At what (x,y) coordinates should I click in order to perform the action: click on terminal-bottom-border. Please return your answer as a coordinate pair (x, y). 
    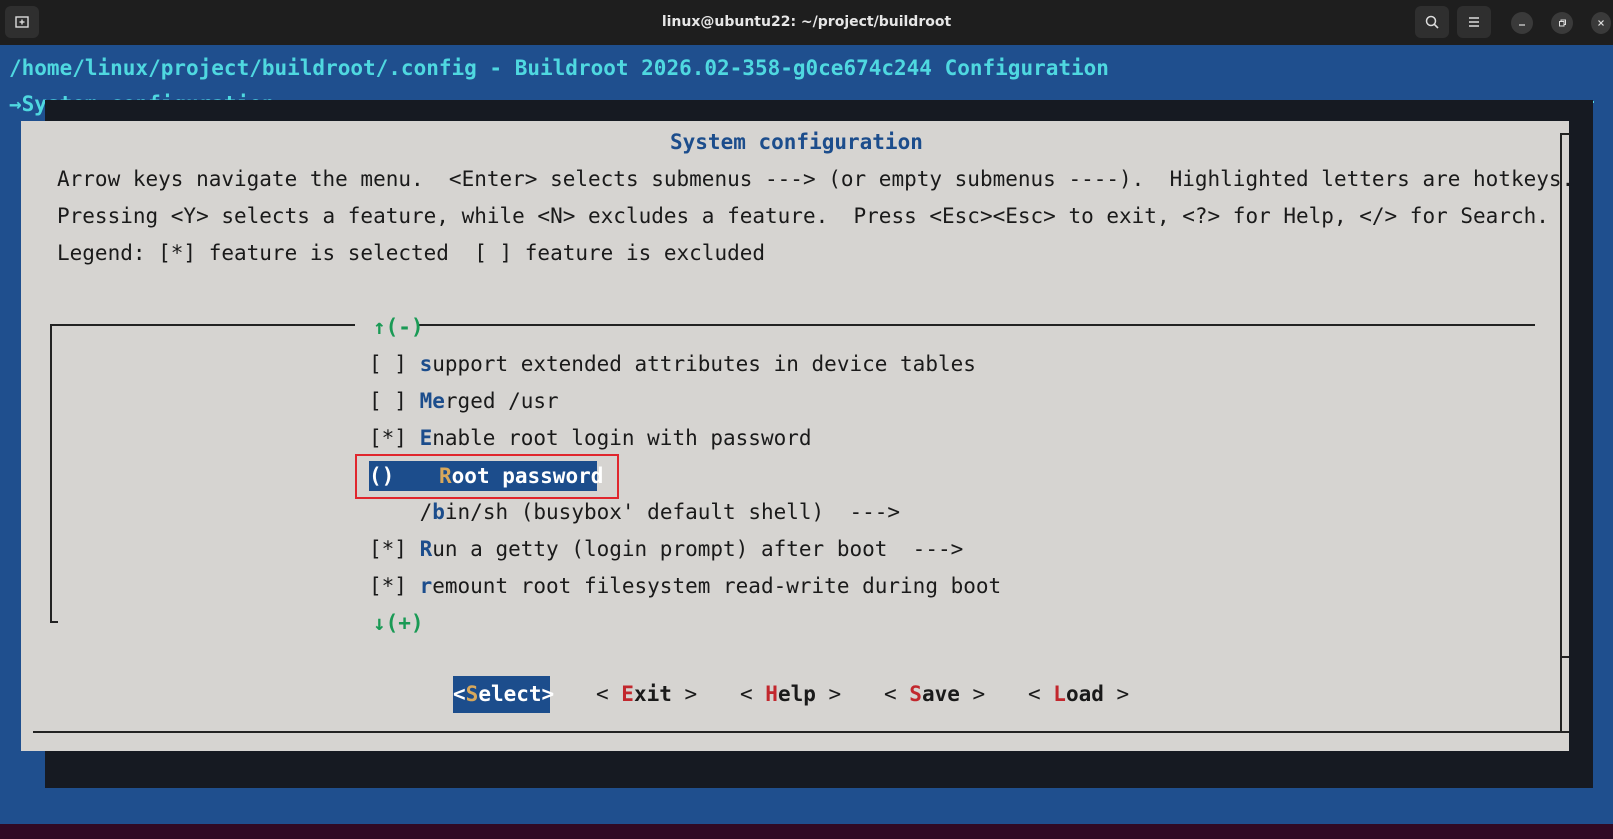
    Looking at the image, I should click on (806, 831).